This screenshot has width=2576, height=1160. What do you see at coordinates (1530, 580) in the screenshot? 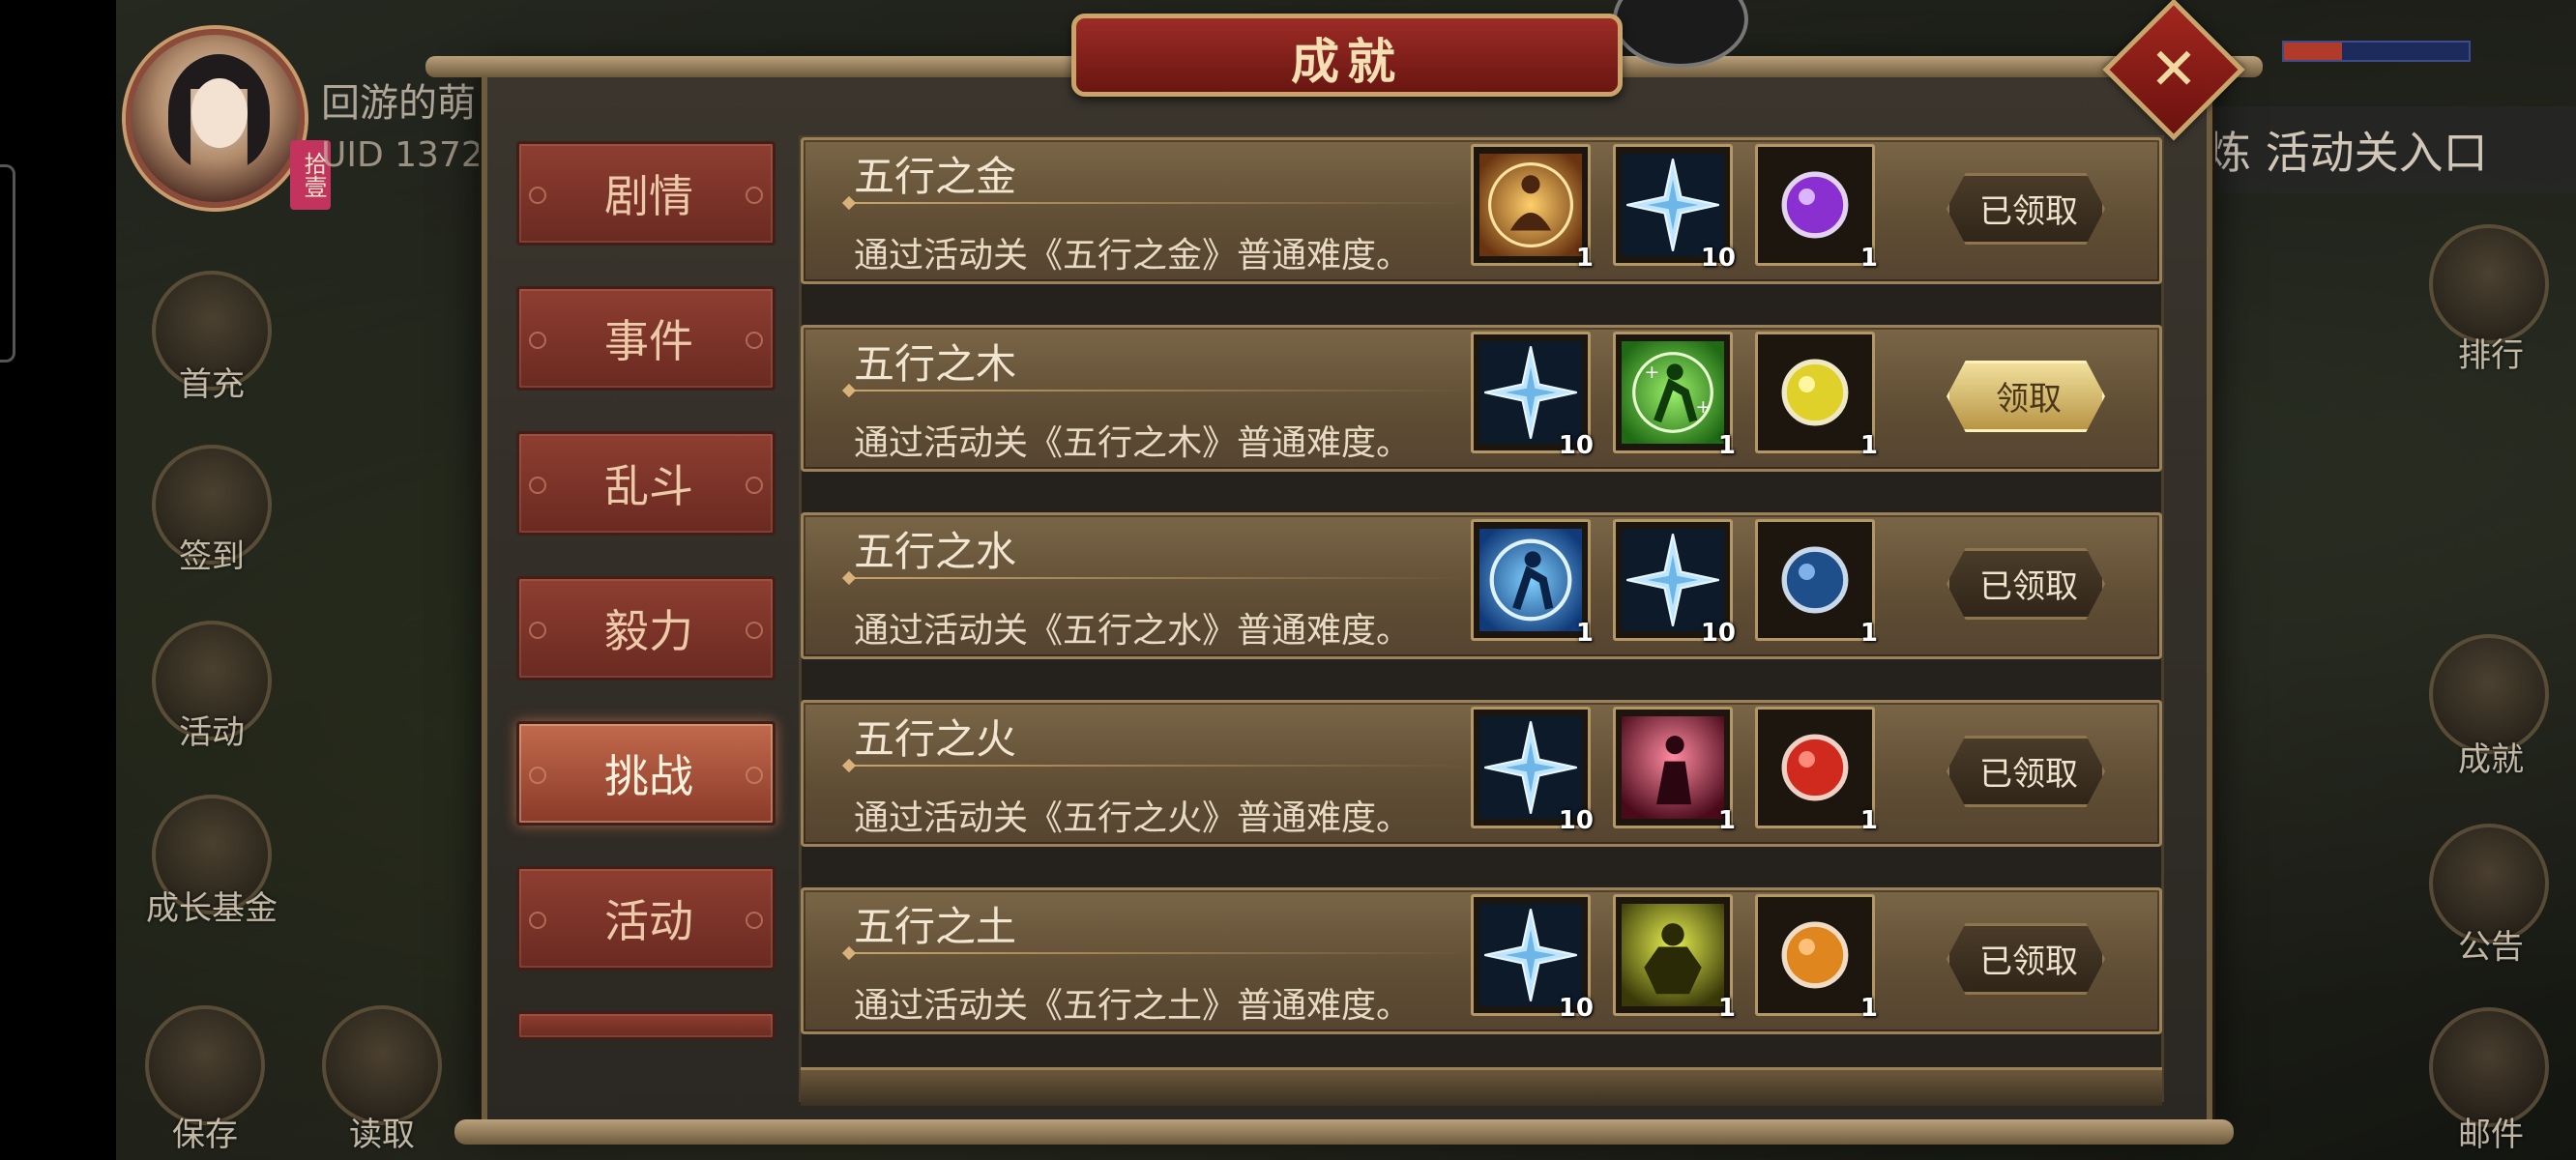
I see `blue-water-figure-icon` at bounding box center [1530, 580].